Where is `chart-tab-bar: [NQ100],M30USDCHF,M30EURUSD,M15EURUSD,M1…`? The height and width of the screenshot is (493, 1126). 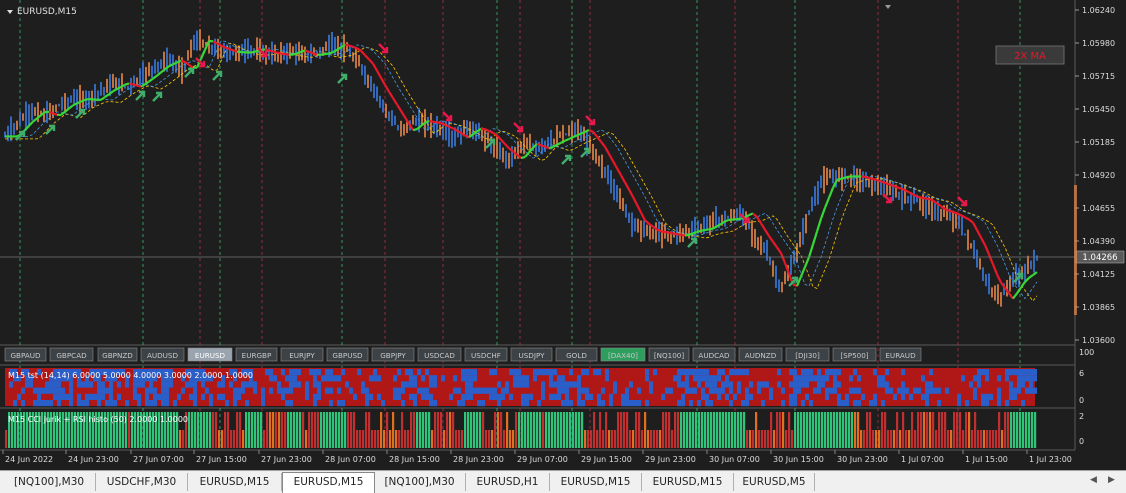 chart-tab-bar: [NQ100],M30USDCHF,M30EURUSD,M15EURUSD,M1… is located at coordinates (563, 481).